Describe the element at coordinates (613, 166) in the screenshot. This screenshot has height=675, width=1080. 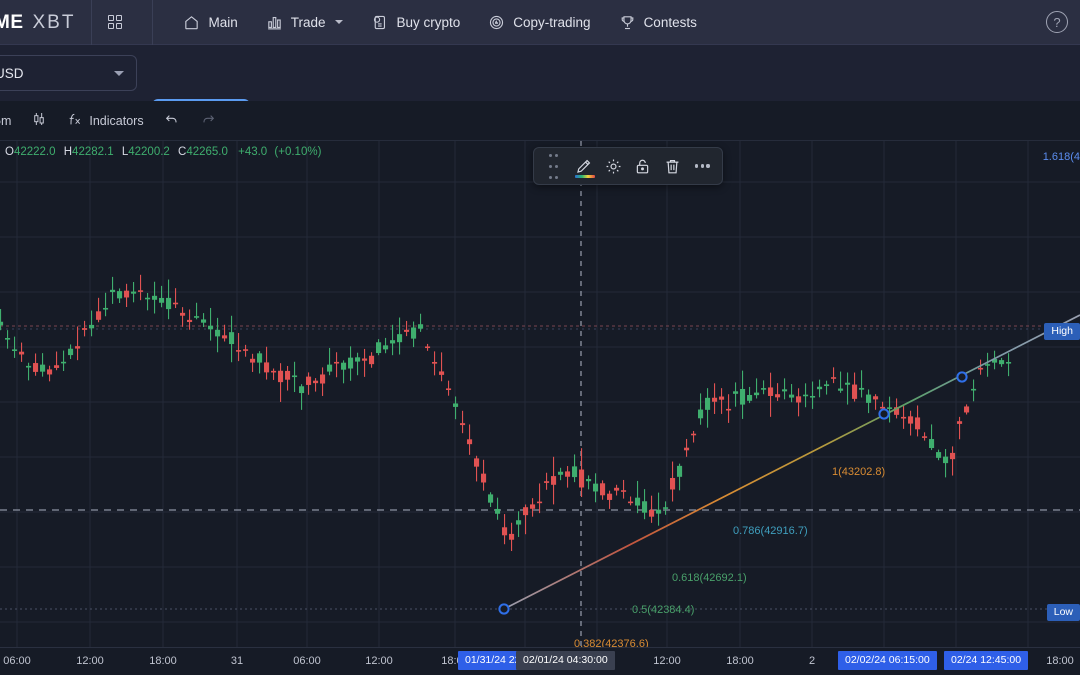
I see `gear-icon` at that location.